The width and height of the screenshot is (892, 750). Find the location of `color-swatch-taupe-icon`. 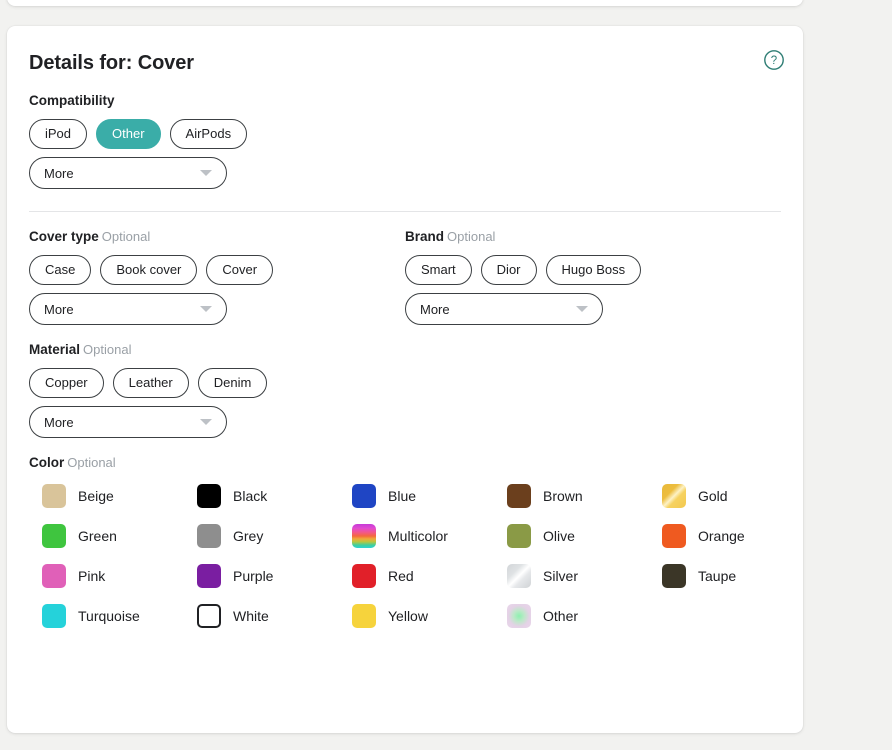

color-swatch-taupe-icon is located at coordinates (674, 576).